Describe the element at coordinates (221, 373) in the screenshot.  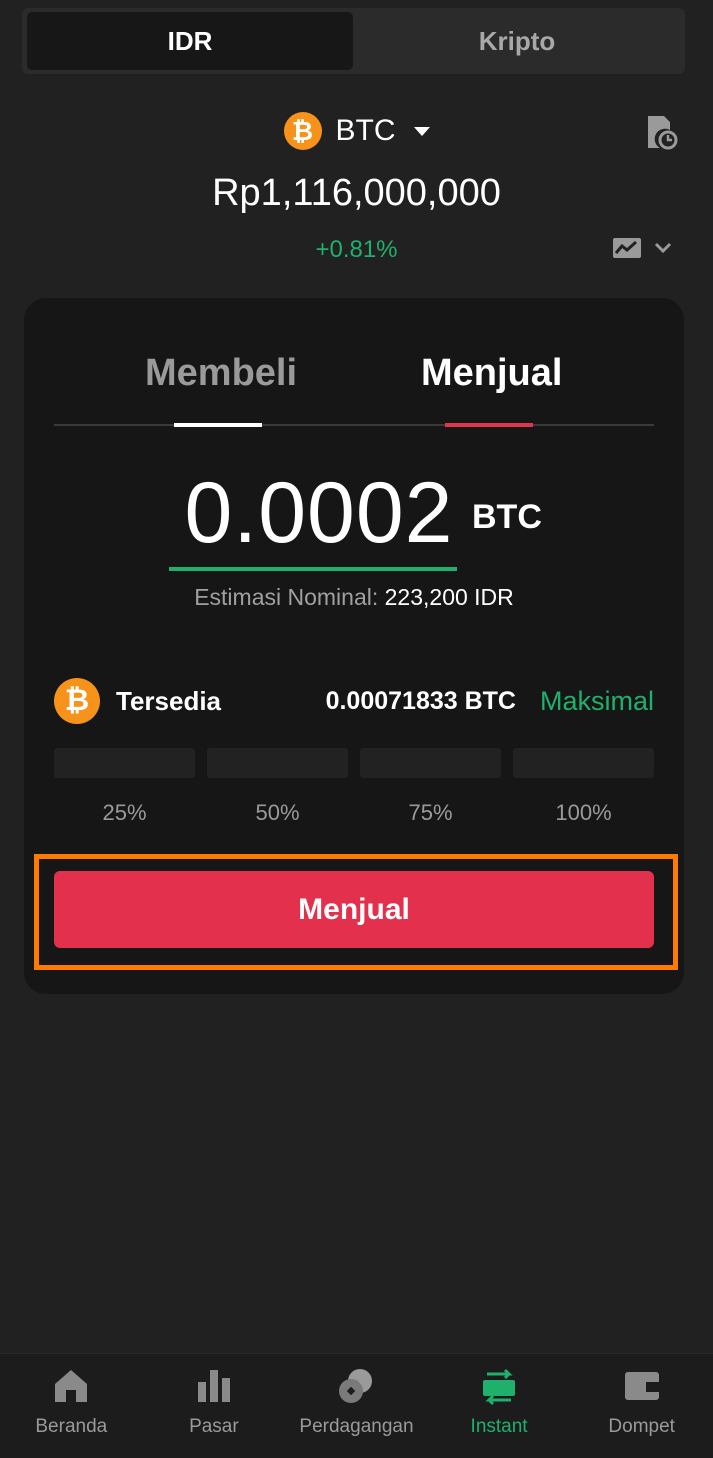
I see `tab-buy: Membeli` at that location.